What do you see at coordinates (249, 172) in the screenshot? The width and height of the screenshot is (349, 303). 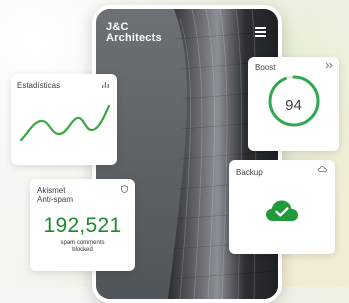 I see `backup-card-title: Backup` at bounding box center [249, 172].